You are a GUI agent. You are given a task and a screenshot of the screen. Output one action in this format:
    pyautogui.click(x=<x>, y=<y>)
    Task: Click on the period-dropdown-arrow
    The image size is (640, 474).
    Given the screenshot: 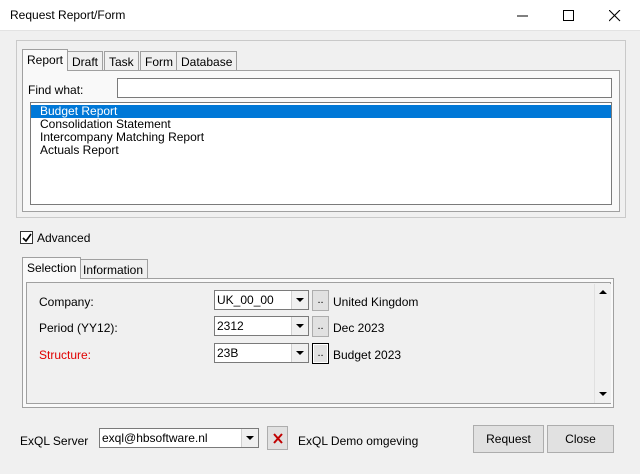 What is the action you would take?
    pyautogui.click(x=299, y=326)
    